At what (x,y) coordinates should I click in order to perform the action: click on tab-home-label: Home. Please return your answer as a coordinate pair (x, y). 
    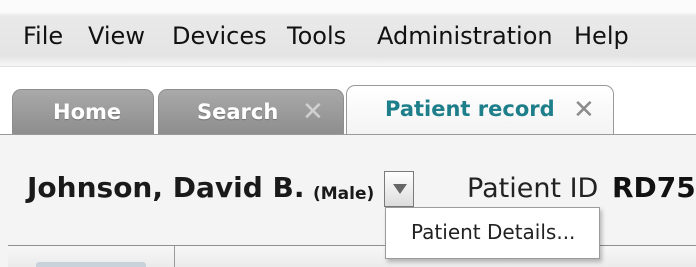
    Looking at the image, I should click on (87, 112).